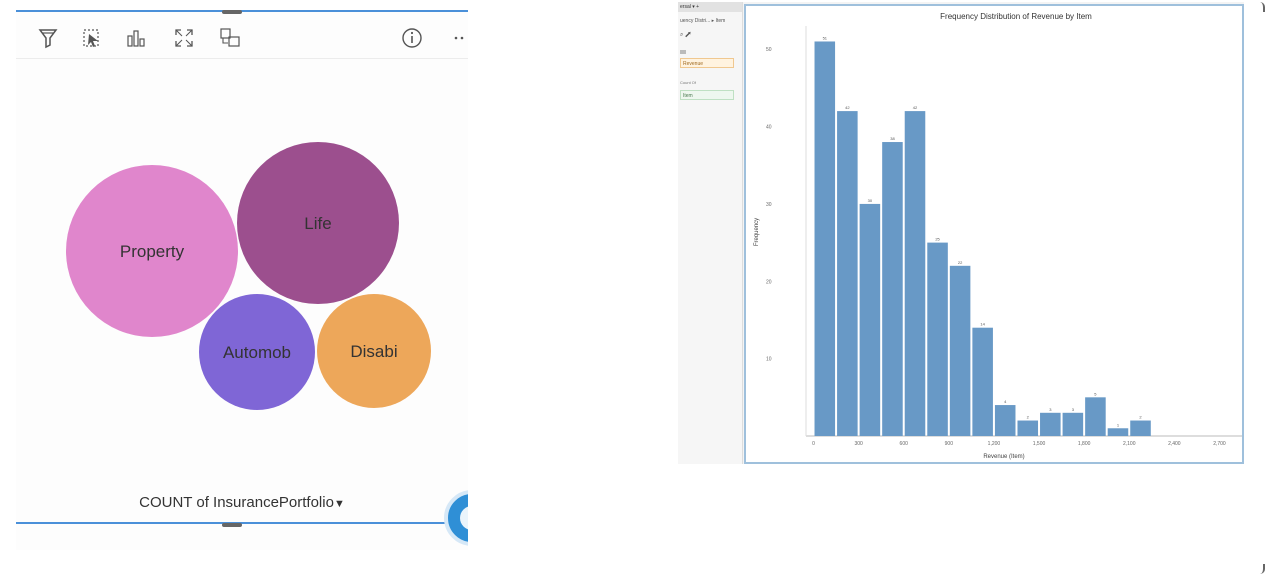 The image size is (1266, 578). I want to click on bar-value-label: 38, so click(892, 138).